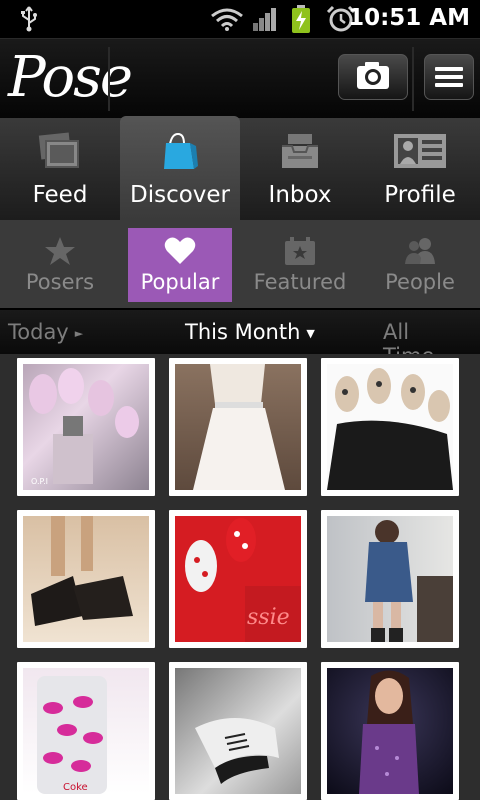  Describe the element at coordinates (58, 150) in the screenshot. I see `photos-icon` at that location.